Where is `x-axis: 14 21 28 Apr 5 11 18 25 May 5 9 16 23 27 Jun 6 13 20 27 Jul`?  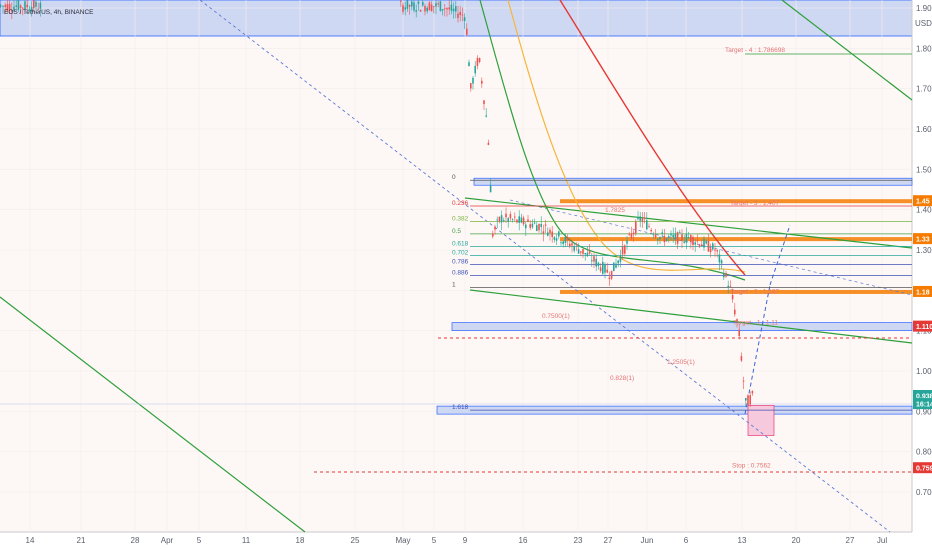 x-axis: 14 21 28 Apr 5 11 18 25 May 5 9 16 23 27 Jun 6 13 20 27 Jul is located at coordinates (457, 540).